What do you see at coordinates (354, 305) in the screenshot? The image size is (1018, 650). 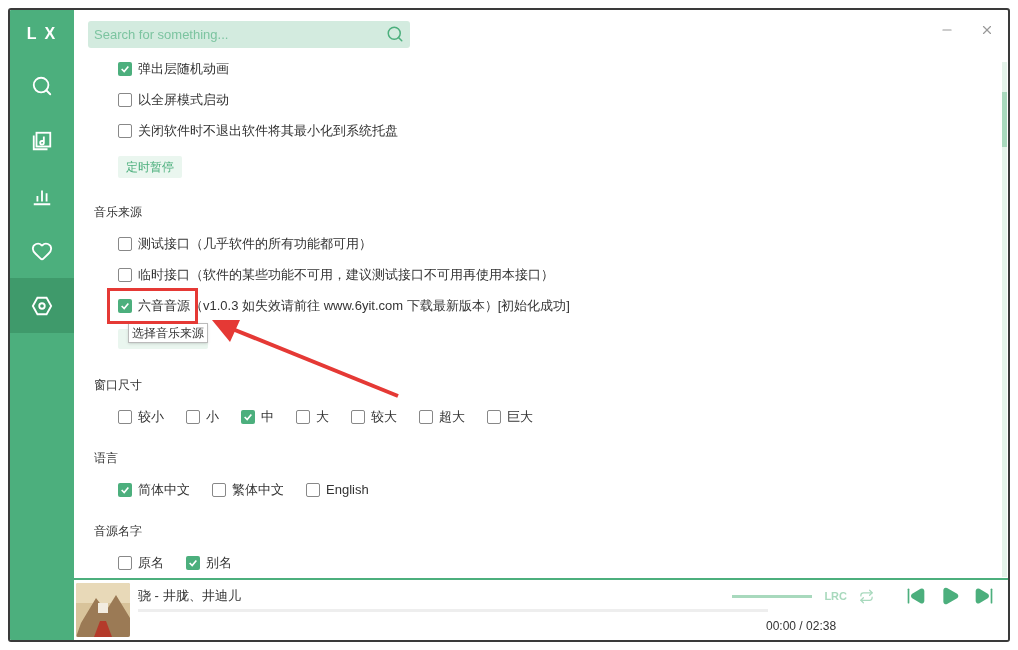 I see `option-label: 六音音源（v1.0.3 如失效请前往 www.6yit.com 下载最新版本）[初始化成功]` at bounding box center [354, 305].